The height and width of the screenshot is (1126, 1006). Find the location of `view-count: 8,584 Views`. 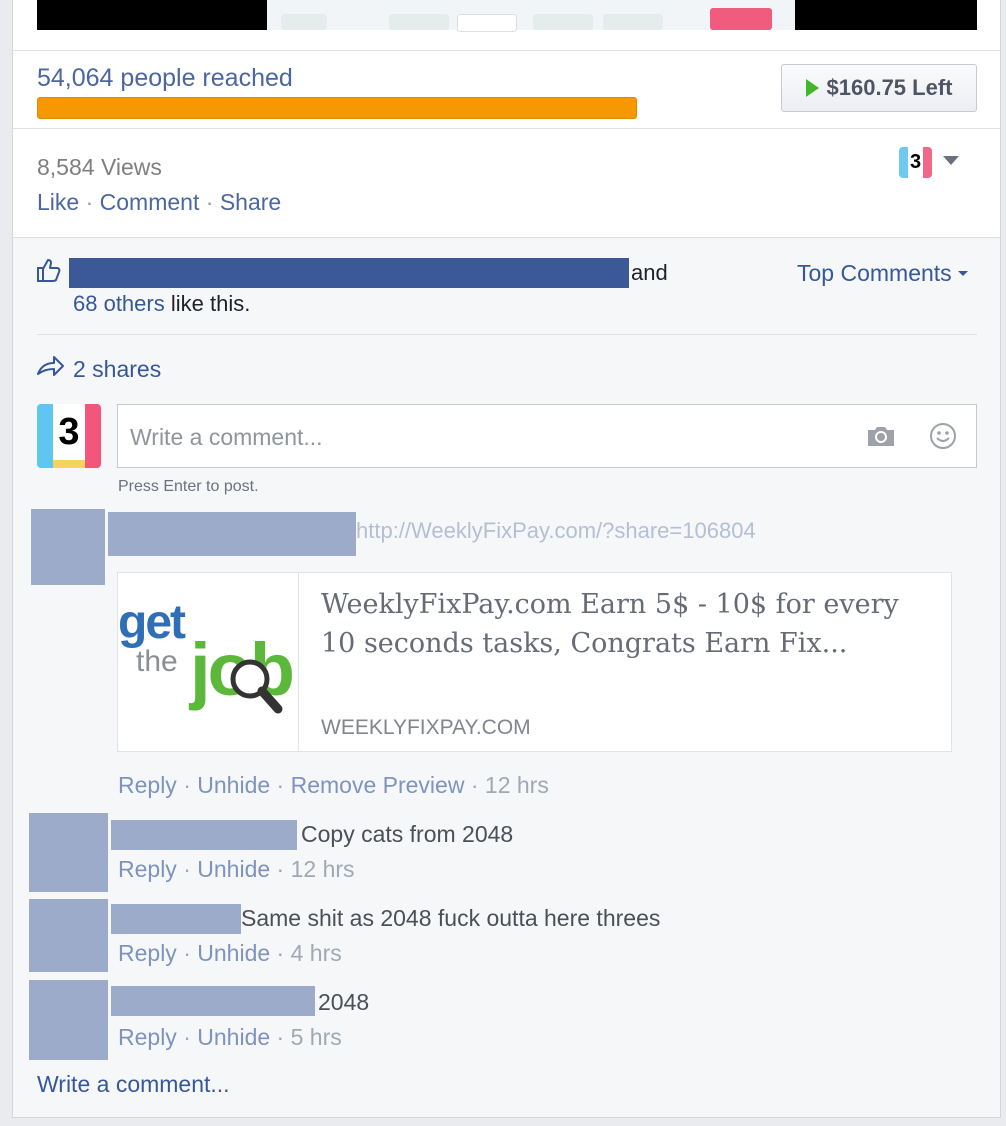

view-count: 8,584 Views is located at coordinates (99, 167).